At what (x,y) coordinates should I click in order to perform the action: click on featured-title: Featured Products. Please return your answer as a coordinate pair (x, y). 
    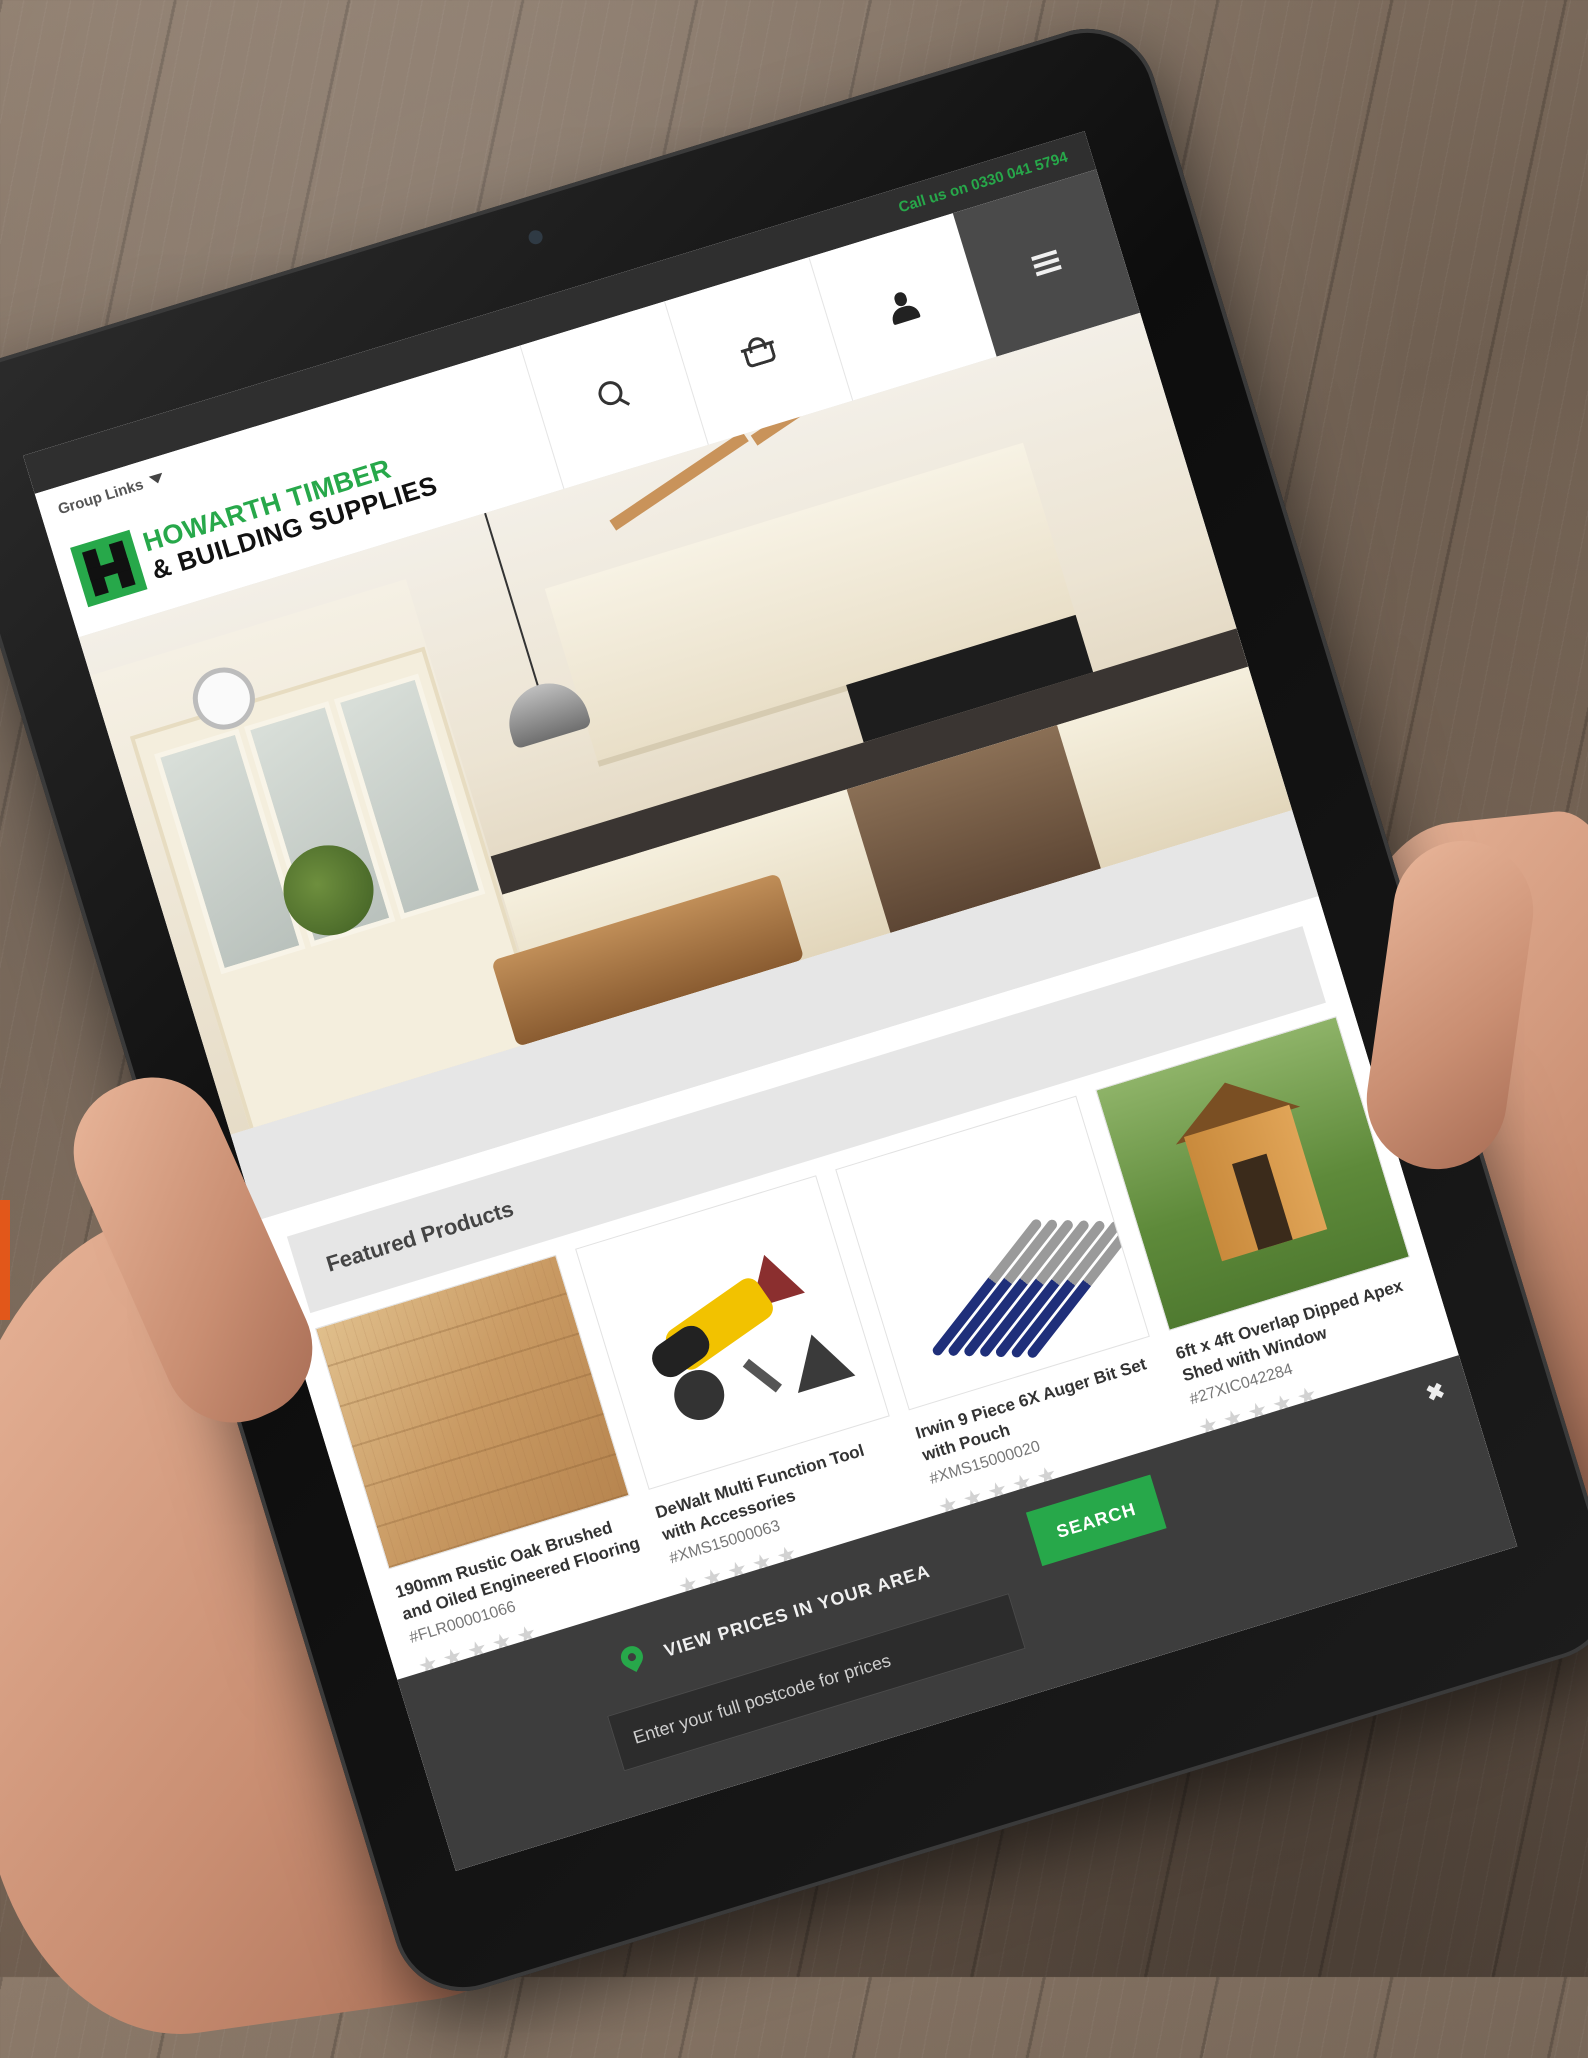
    Looking at the image, I should click on (420, 1236).